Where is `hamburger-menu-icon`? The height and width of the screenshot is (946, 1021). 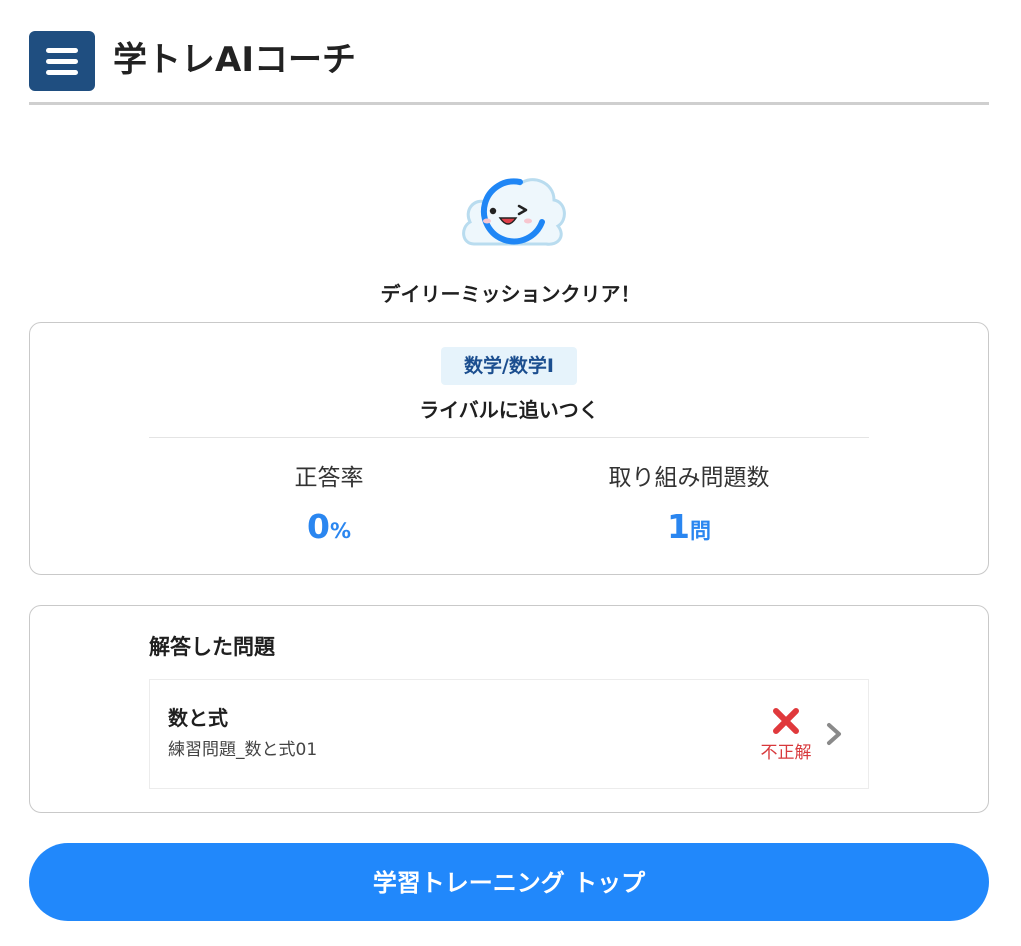
hamburger-menu-icon is located at coordinates (62, 50).